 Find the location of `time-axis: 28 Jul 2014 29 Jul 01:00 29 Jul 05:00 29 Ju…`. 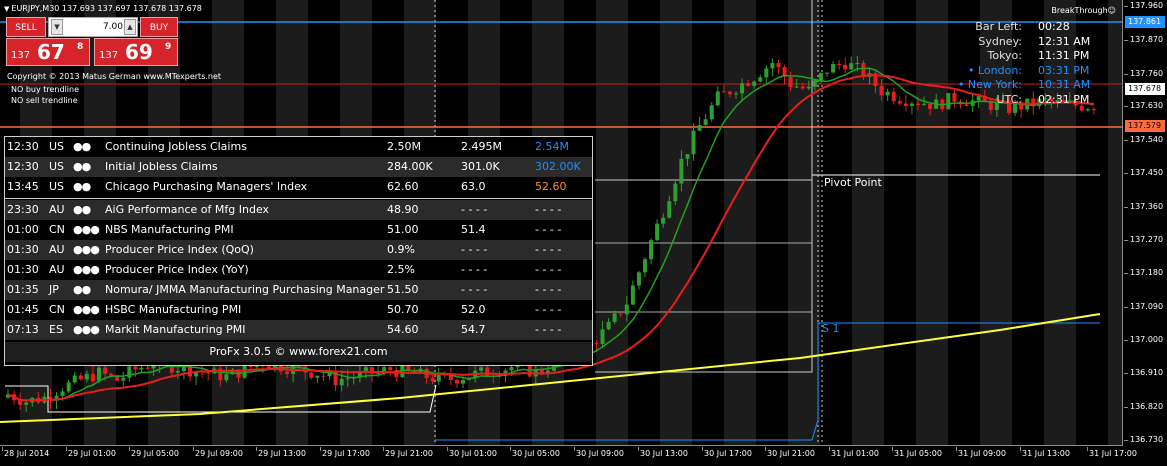

time-axis: 28 Jul 2014 29 Jul 01:00 29 Jul 05:00 29 Ju… is located at coordinates (568, 456).